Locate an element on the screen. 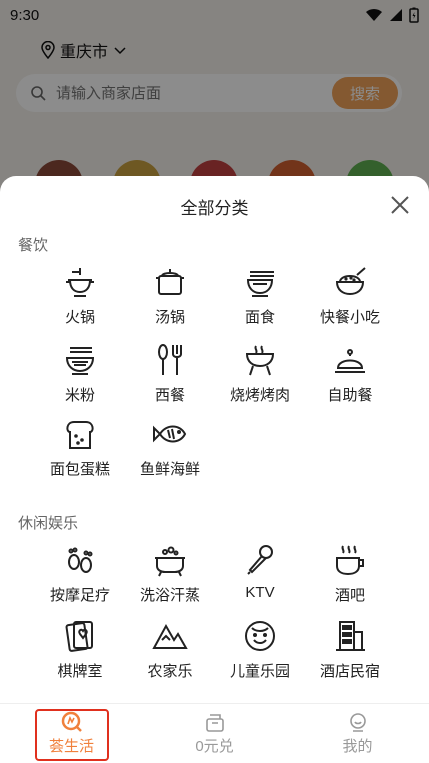  category-kids-park: 儿童乐园 is located at coordinates (260, 649).